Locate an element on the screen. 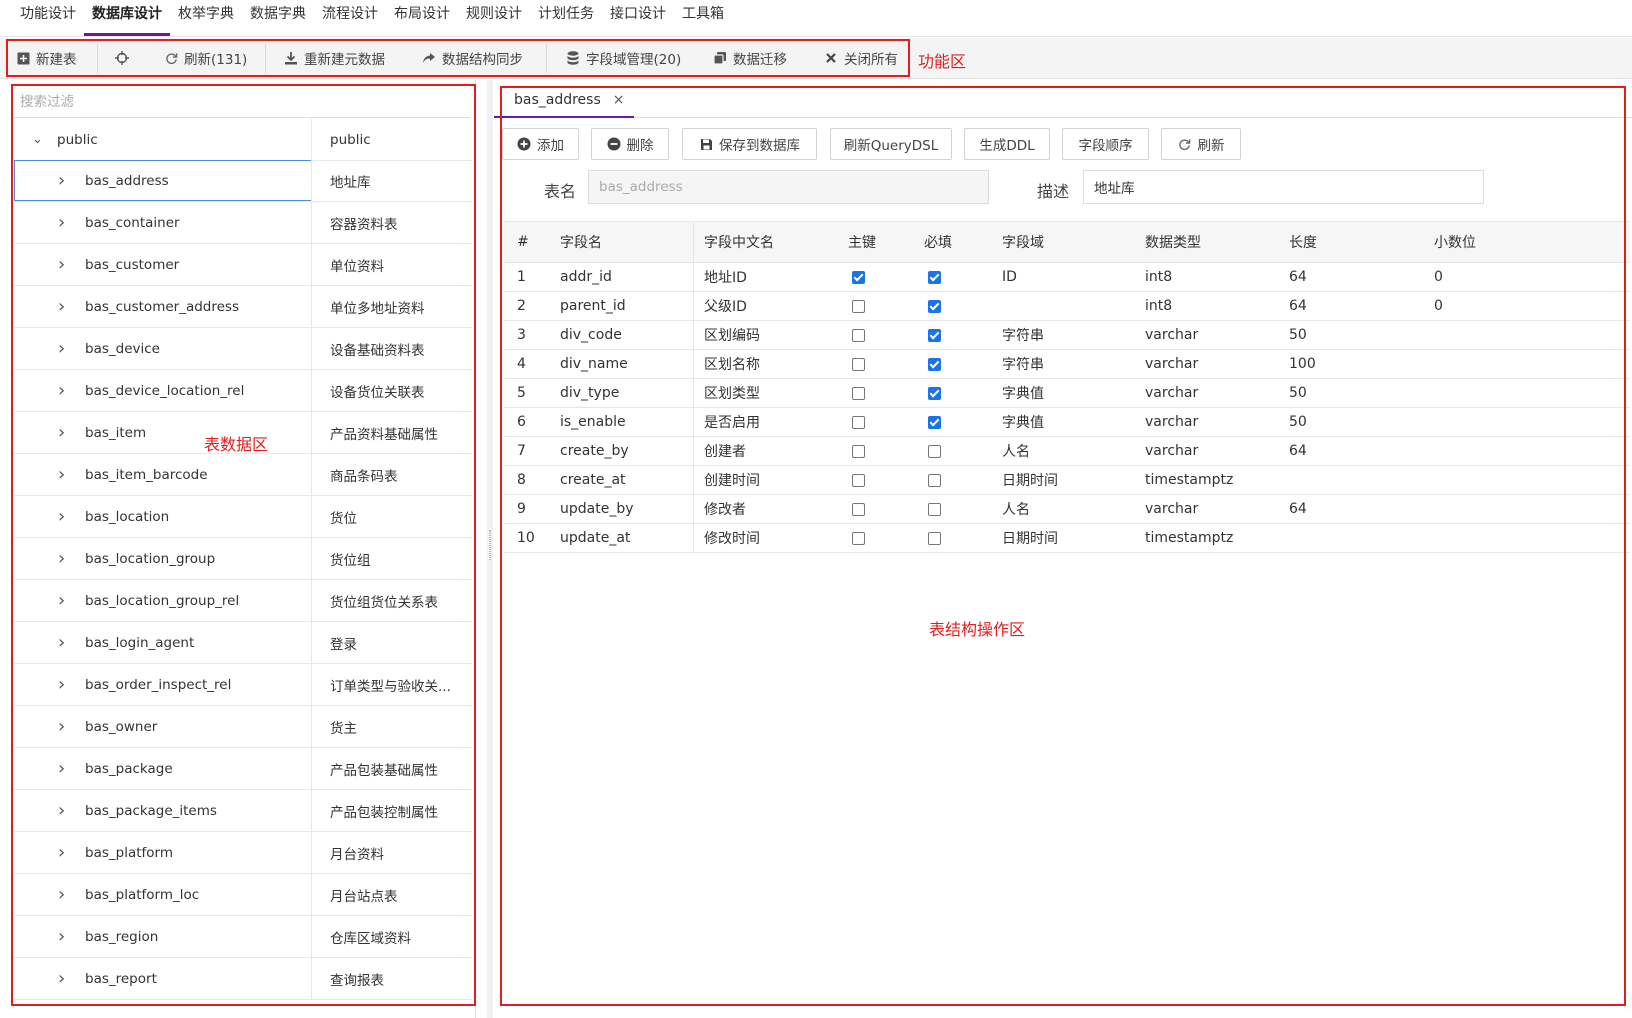 The height and width of the screenshot is (1018, 1632). menu-item: 流程设计 is located at coordinates (350, 19).